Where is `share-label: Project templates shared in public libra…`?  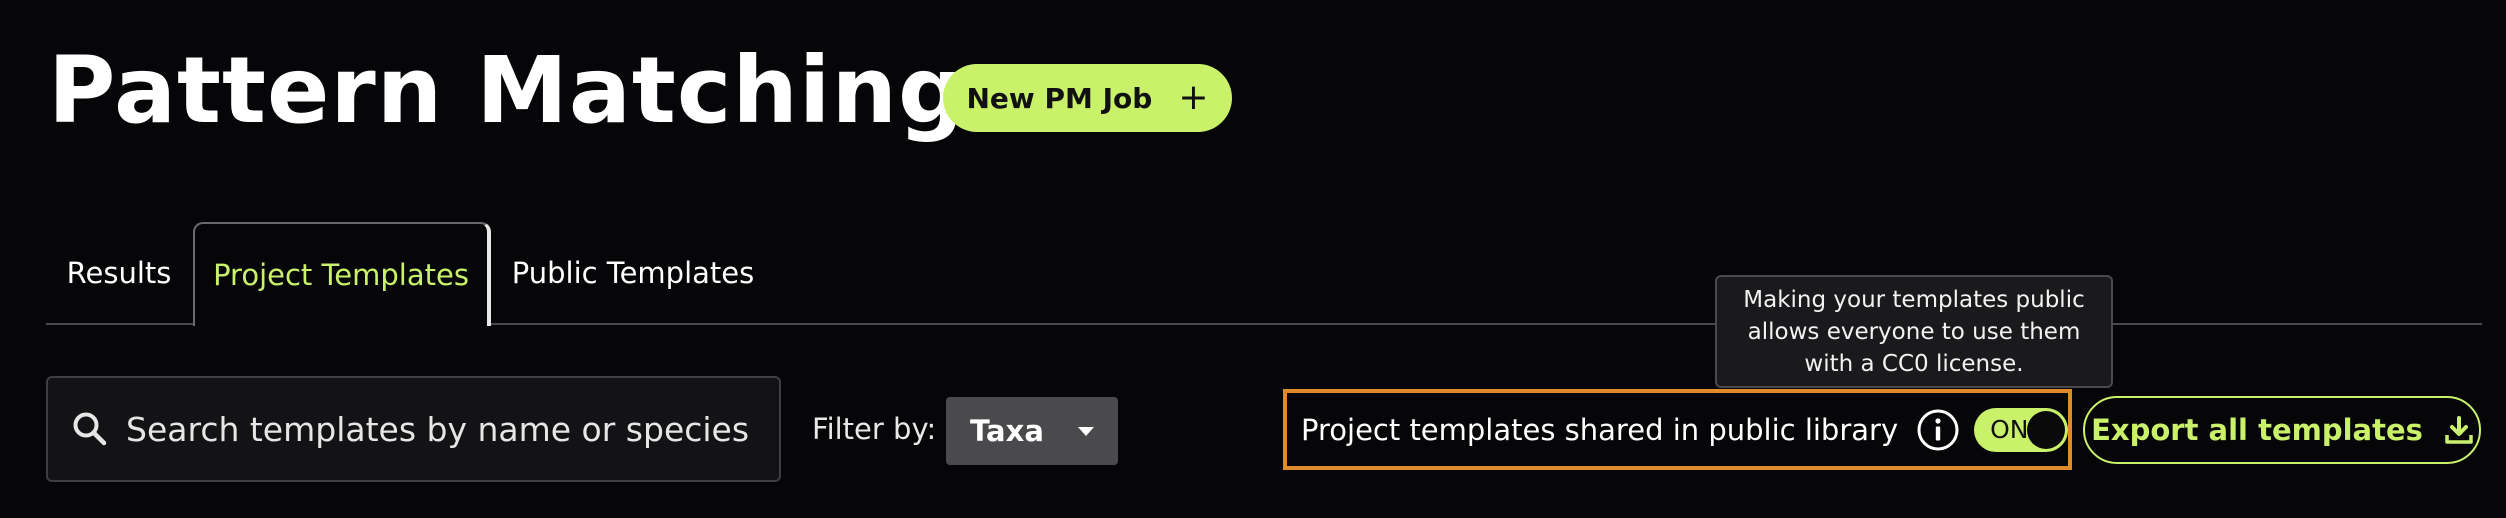 share-label: Project templates shared in public libra… is located at coordinates (1600, 429).